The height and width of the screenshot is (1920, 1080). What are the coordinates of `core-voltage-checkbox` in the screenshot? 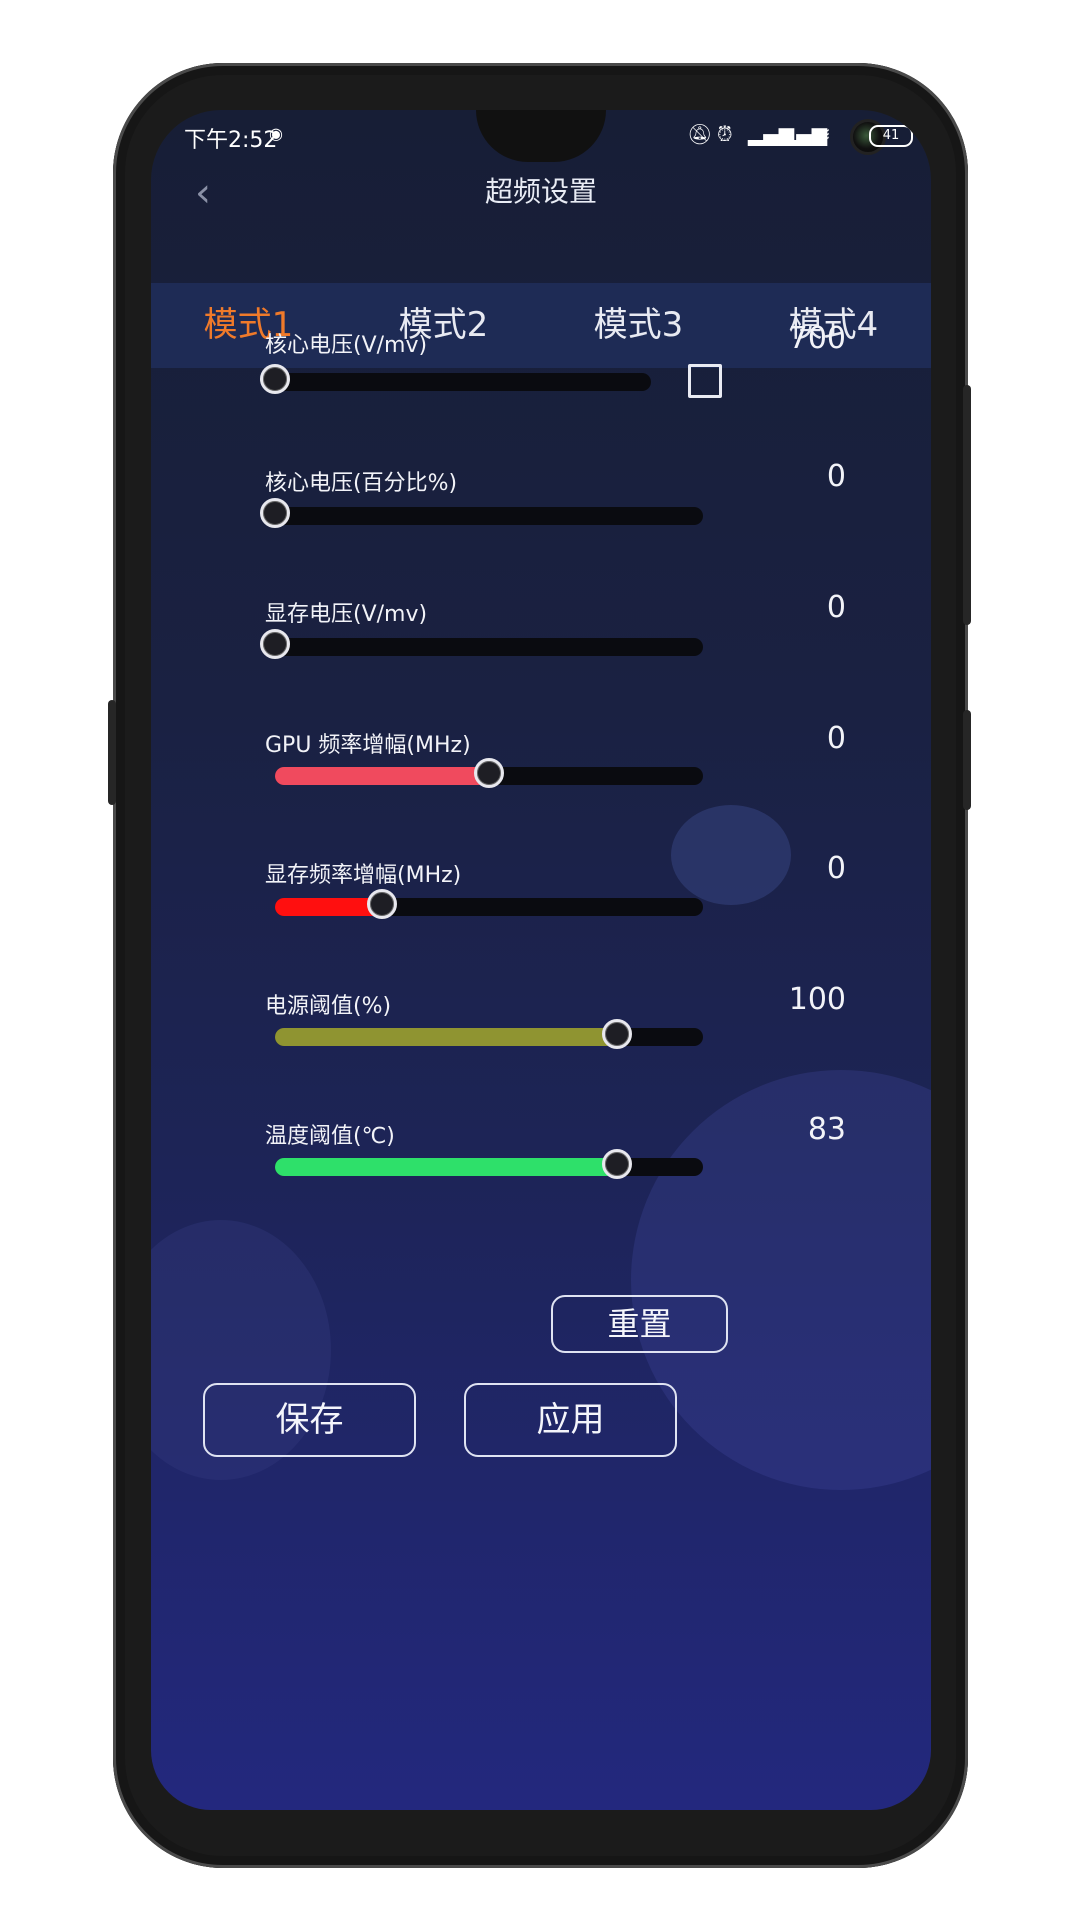 It's located at (705, 381).